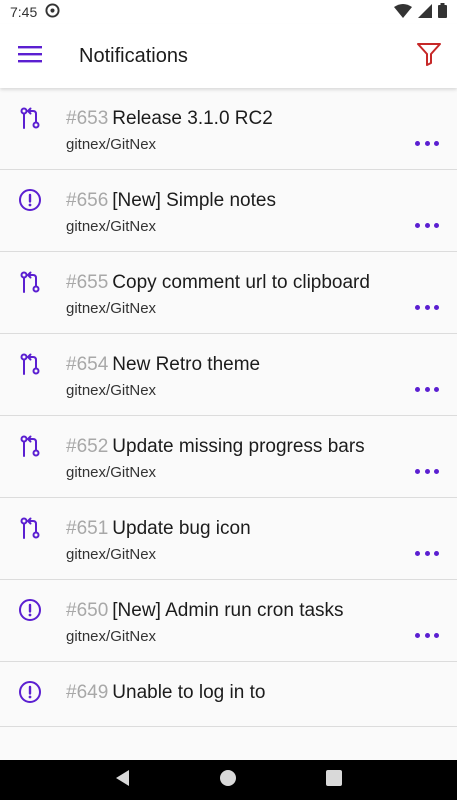  Describe the element at coordinates (87, 118) in the screenshot. I see `issue-number: #653` at that location.